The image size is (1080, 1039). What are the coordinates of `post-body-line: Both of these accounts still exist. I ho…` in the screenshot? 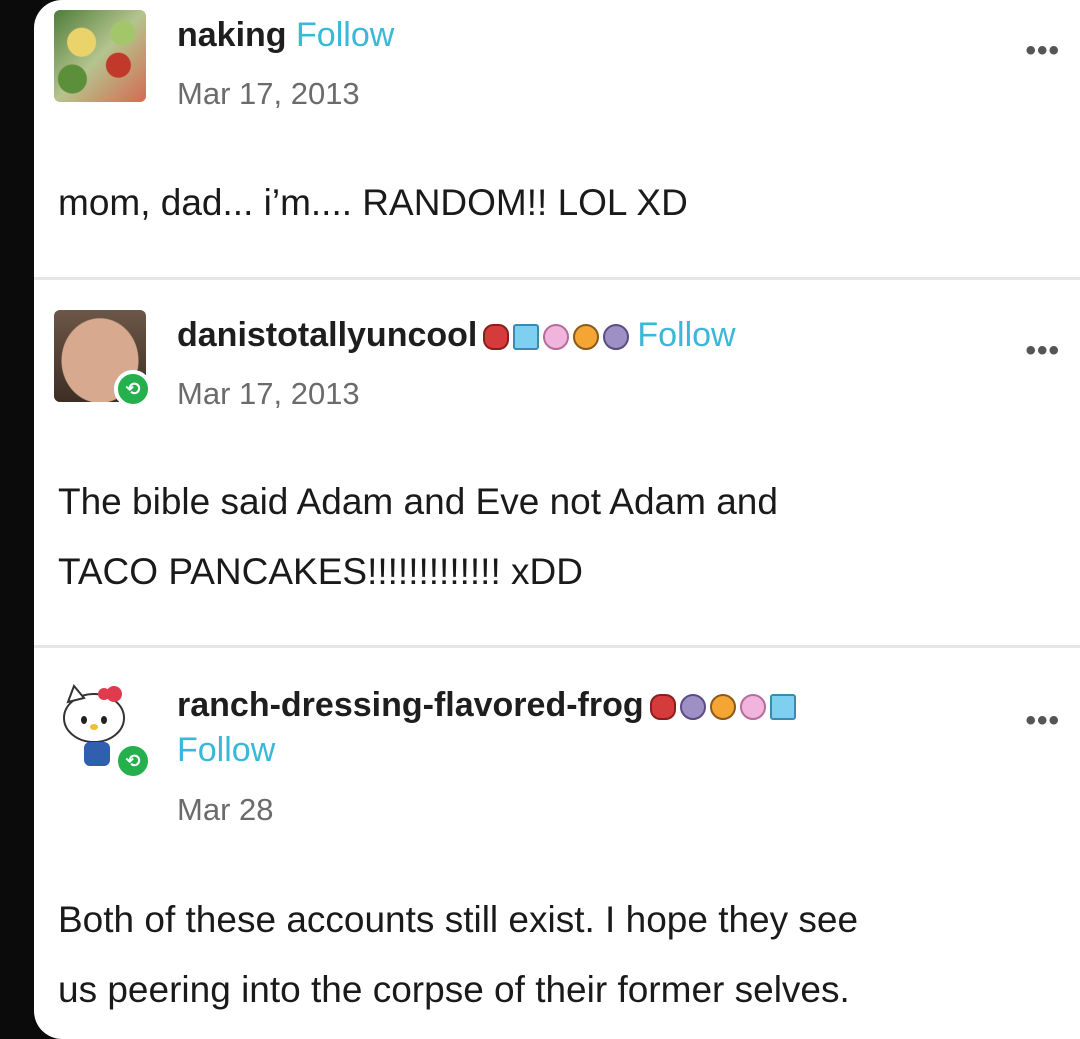 It's located at (458, 919).